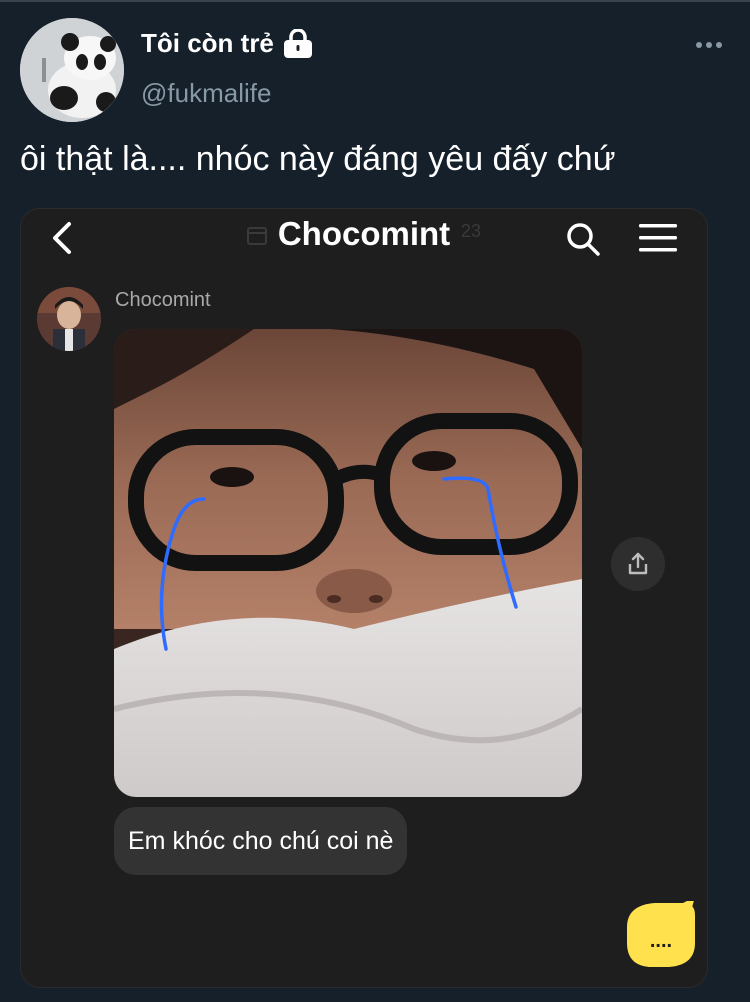 The width and height of the screenshot is (750, 1002). What do you see at coordinates (207, 43) in the screenshot?
I see `display-name-text: Tôi còn trẻ` at bounding box center [207, 43].